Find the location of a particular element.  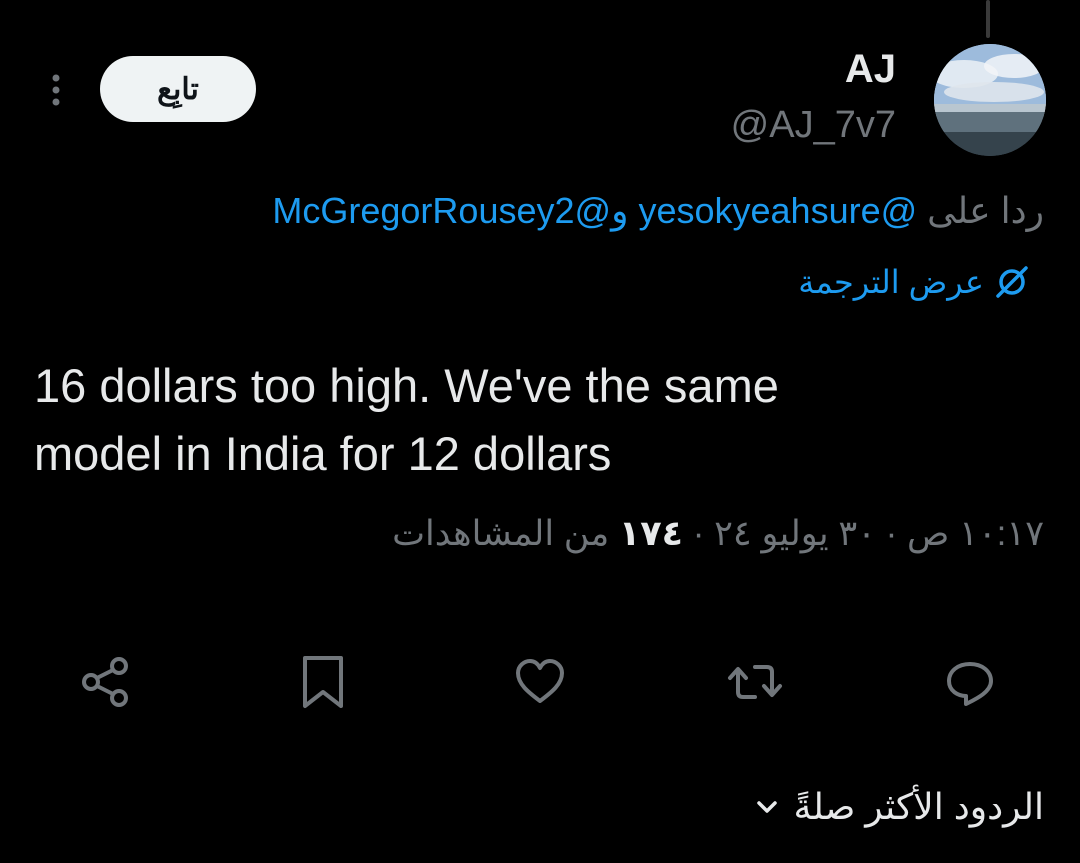

views-label: من المشاهدات is located at coordinates (505, 533).